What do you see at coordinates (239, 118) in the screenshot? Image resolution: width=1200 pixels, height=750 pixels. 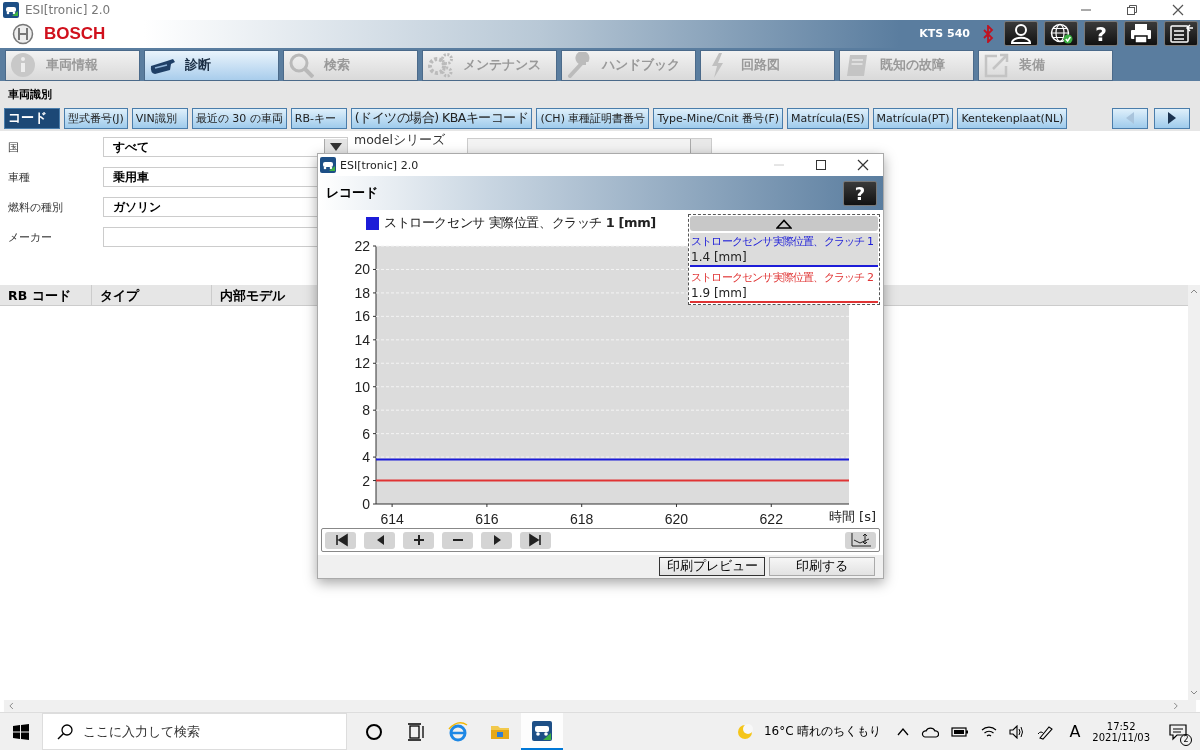 I see `tab: 最近の 30 の車両` at bounding box center [239, 118].